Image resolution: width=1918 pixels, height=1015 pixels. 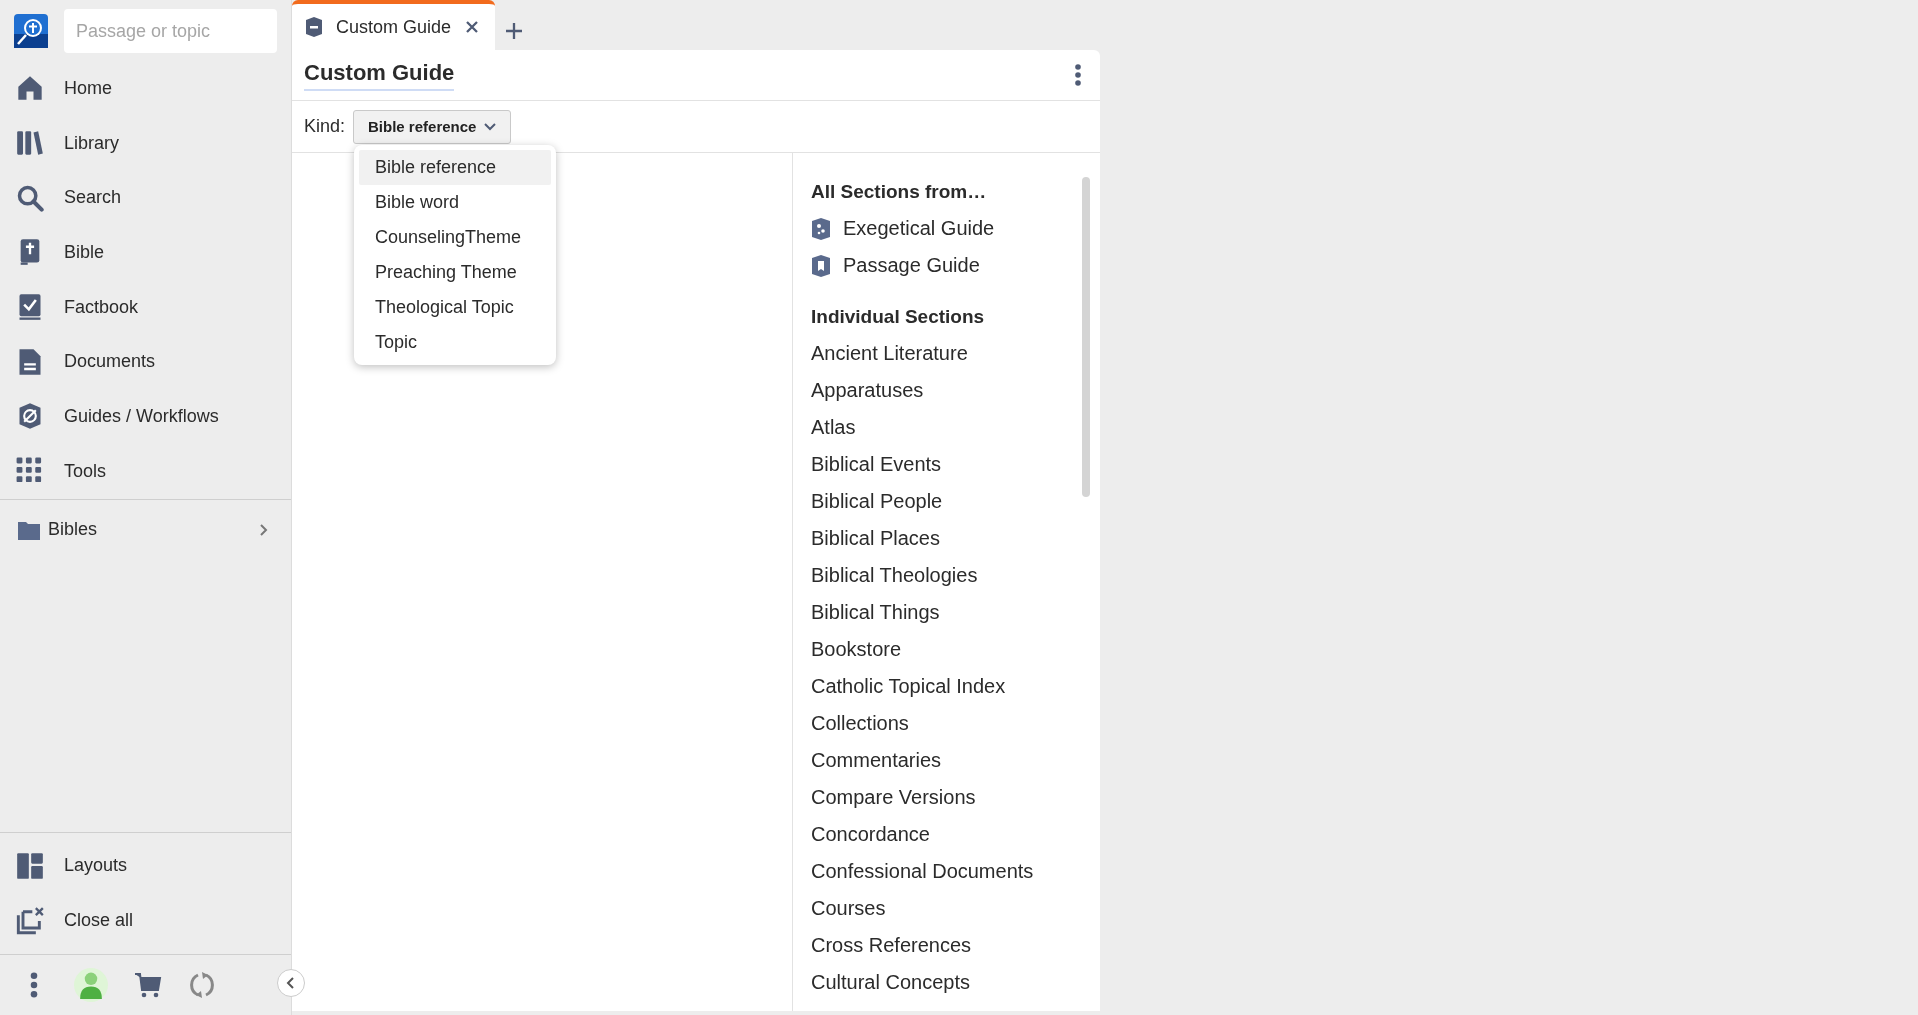 I want to click on nav-item: Documents, so click(x=145, y=362).